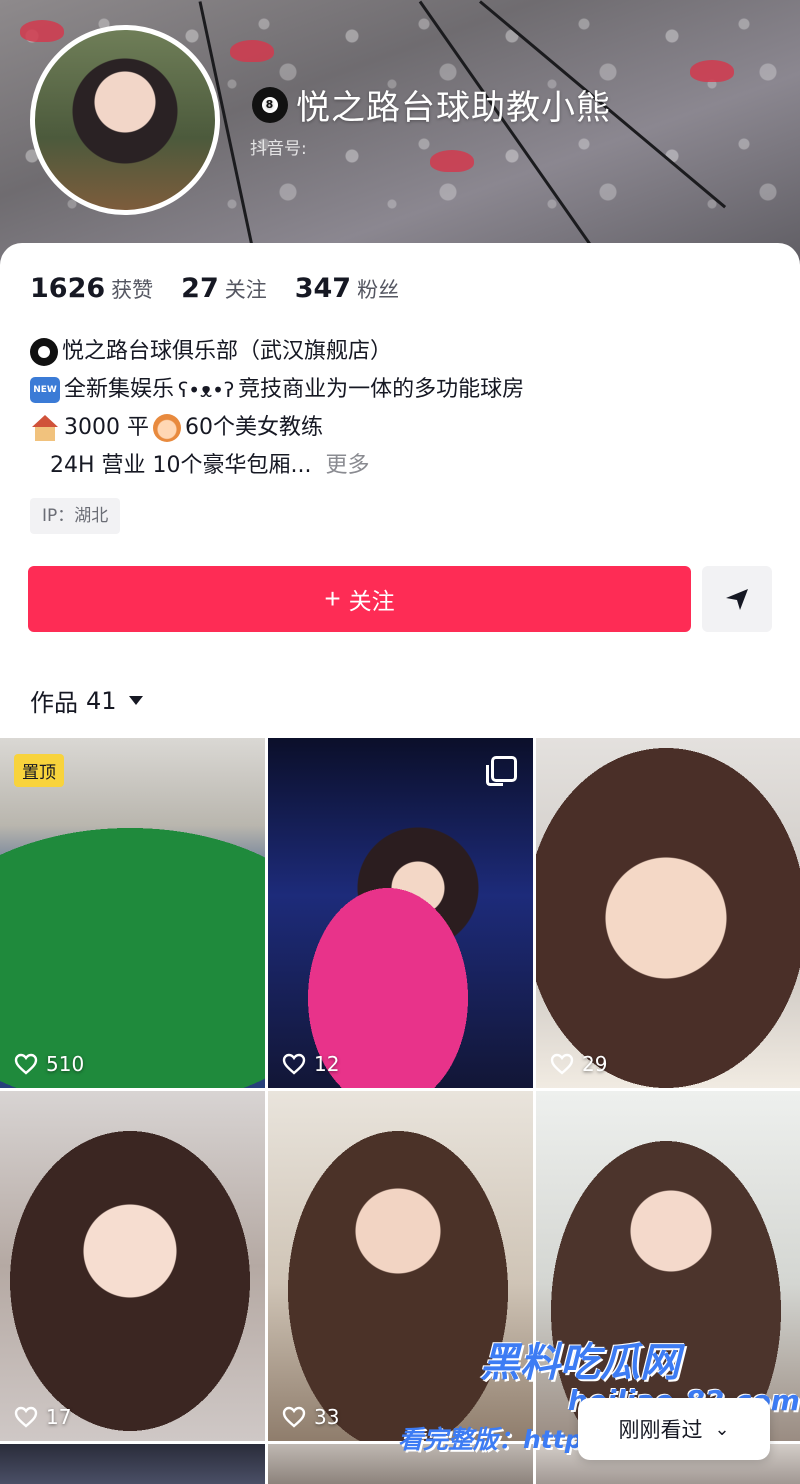 The height and width of the screenshot is (1484, 800). I want to click on bio-line: NEW 全新集娱乐 ʕ•ᴥ•ʔ 竞技商业为一体的多功能球房, so click(277, 390).